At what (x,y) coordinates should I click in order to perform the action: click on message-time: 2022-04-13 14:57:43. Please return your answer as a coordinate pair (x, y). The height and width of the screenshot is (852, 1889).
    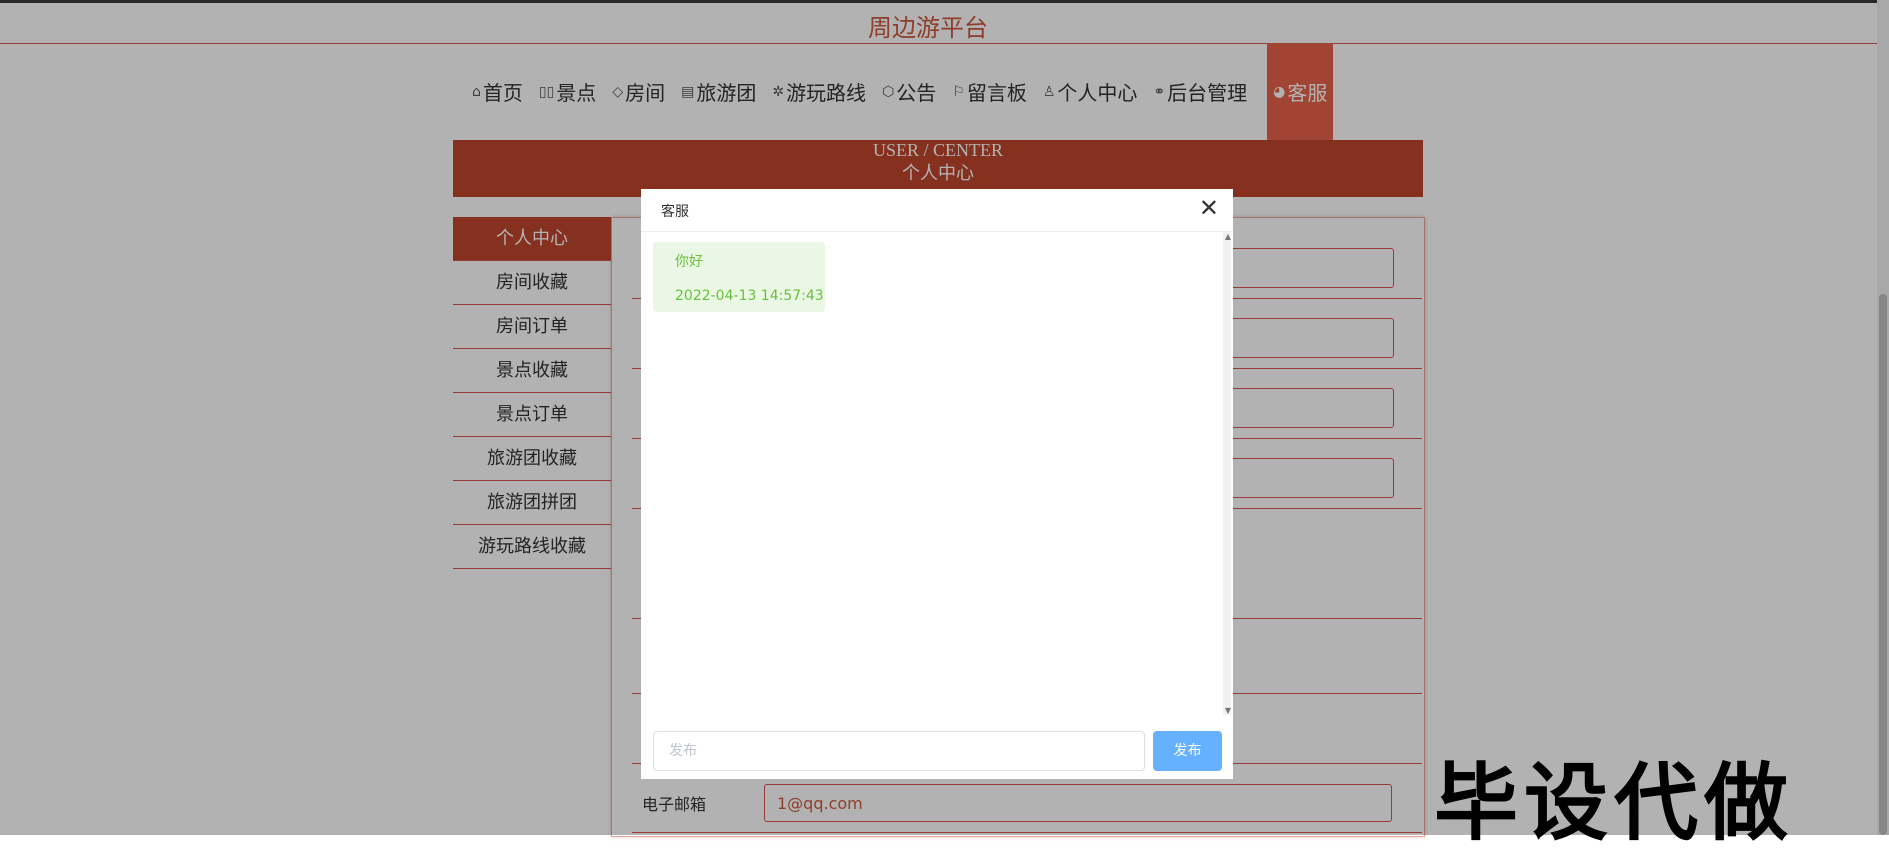
    Looking at the image, I should click on (749, 296).